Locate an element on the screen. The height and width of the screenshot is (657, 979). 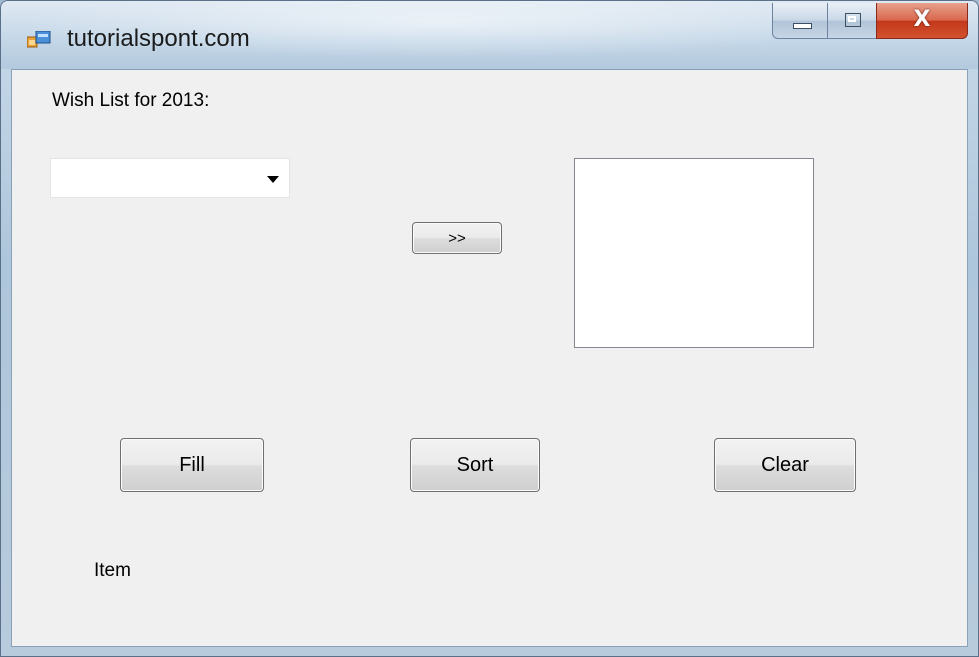
close-icon: X is located at coordinates (922, 19).